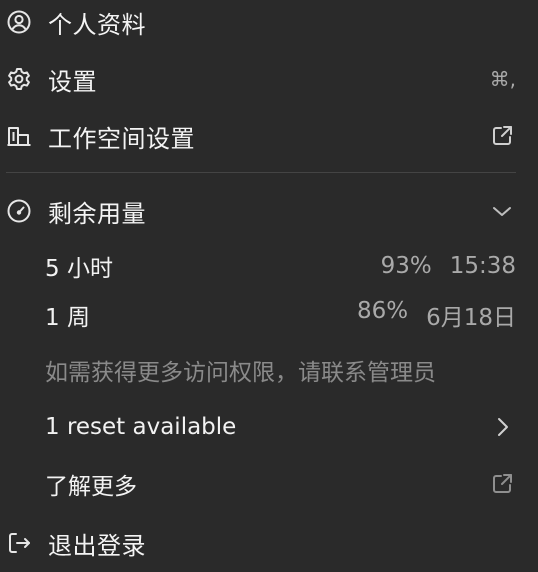 This screenshot has height=572, width=538. I want to click on keyboard-shortcut: ⌘,, so click(502, 79).